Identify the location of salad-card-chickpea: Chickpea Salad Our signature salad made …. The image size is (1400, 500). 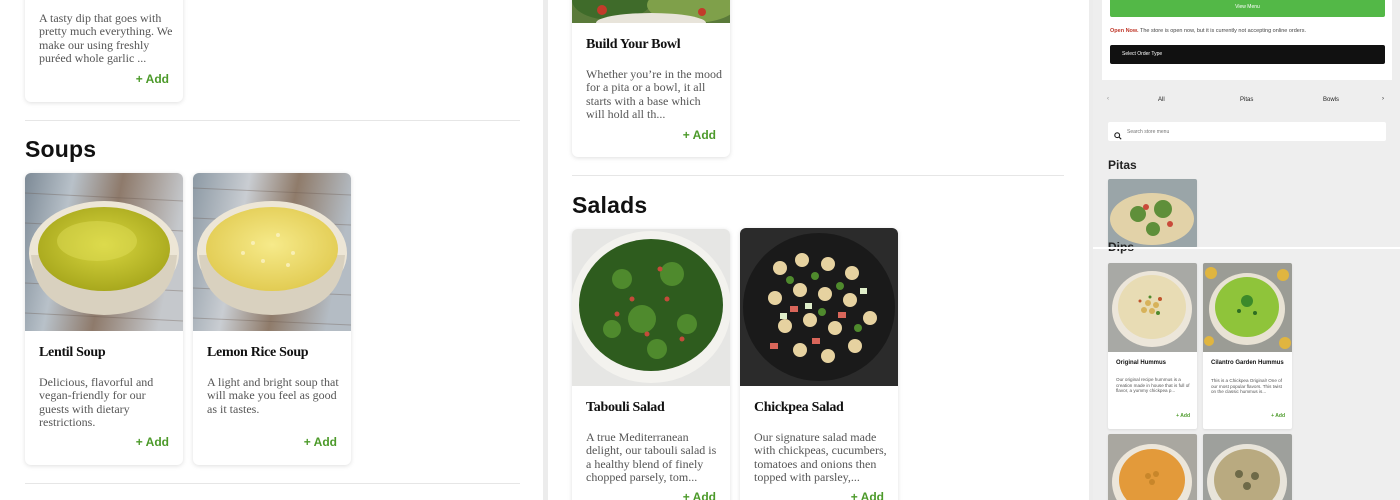
(819, 364).